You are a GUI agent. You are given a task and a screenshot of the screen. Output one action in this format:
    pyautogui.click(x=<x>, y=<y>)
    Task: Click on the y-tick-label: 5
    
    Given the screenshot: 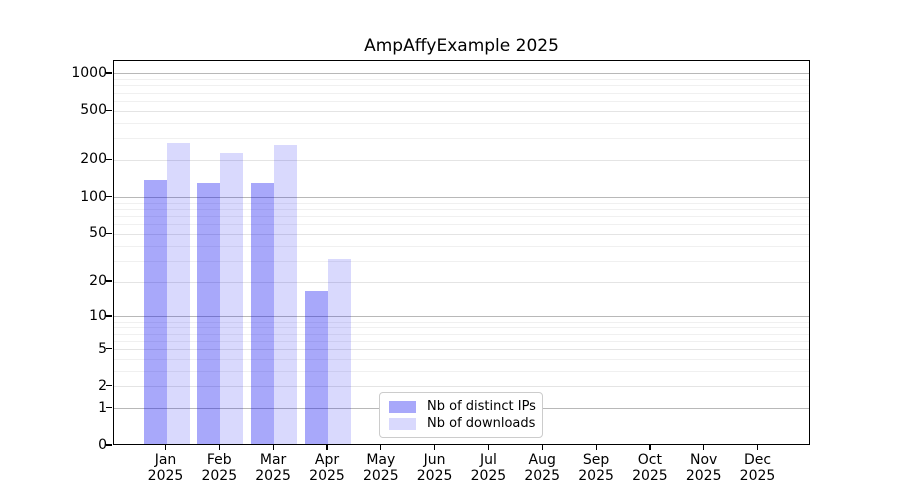 What is the action you would take?
    pyautogui.click(x=102, y=348)
    